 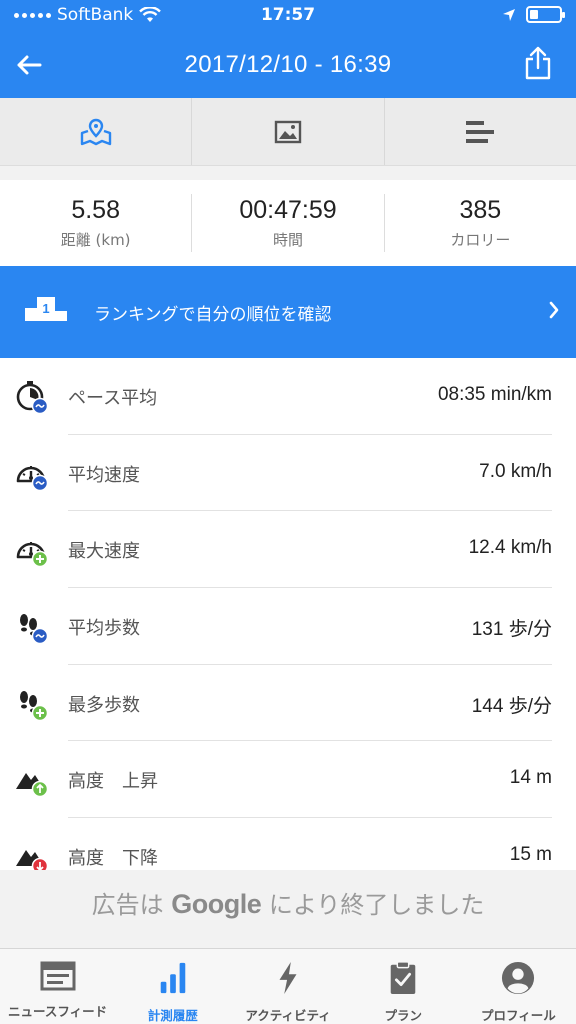 What do you see at coordinates (554, 310) in the screenshot?
I see `chevron-right-icon` at bounding box center [554, 310].